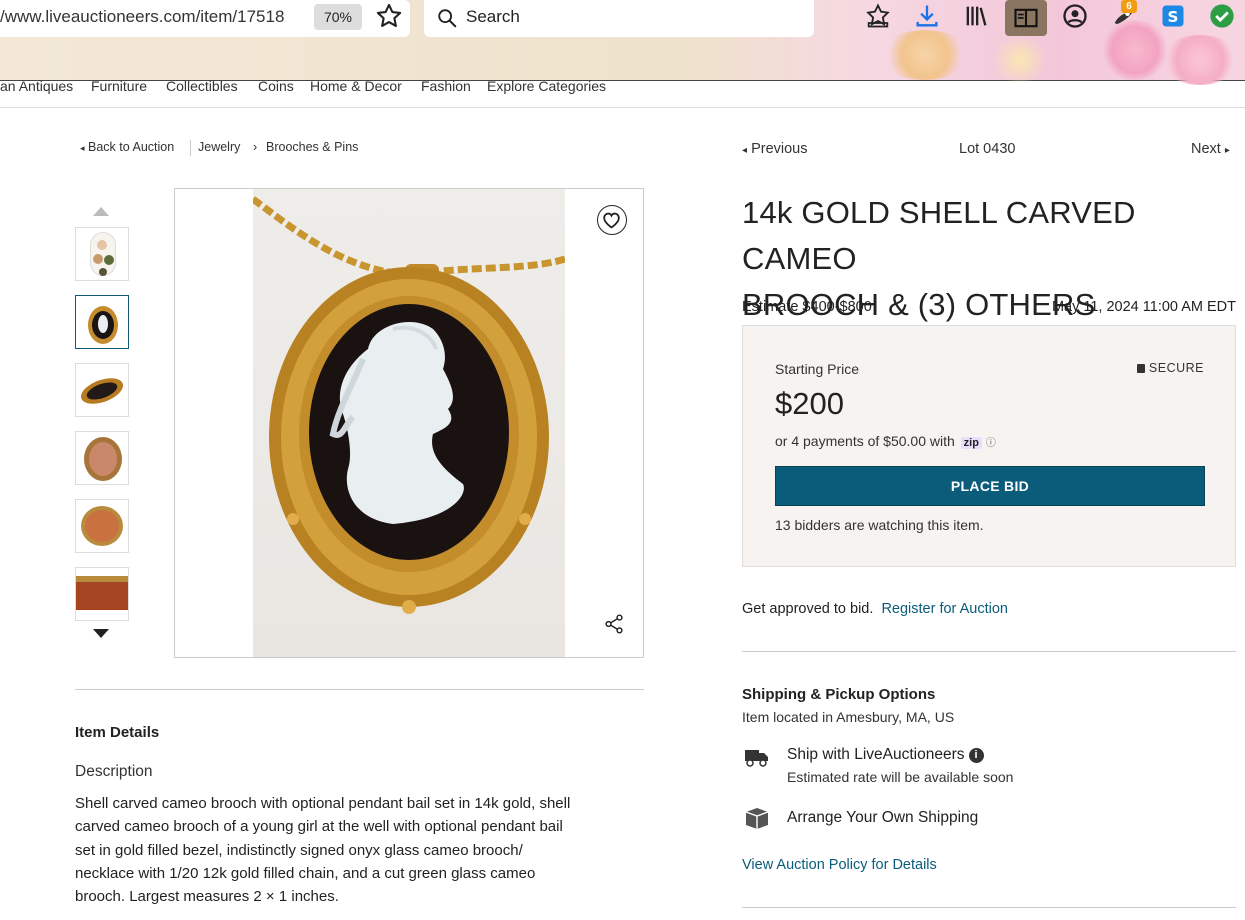  I want to click on starting-price-label: Starting Price, so click(817, 369).